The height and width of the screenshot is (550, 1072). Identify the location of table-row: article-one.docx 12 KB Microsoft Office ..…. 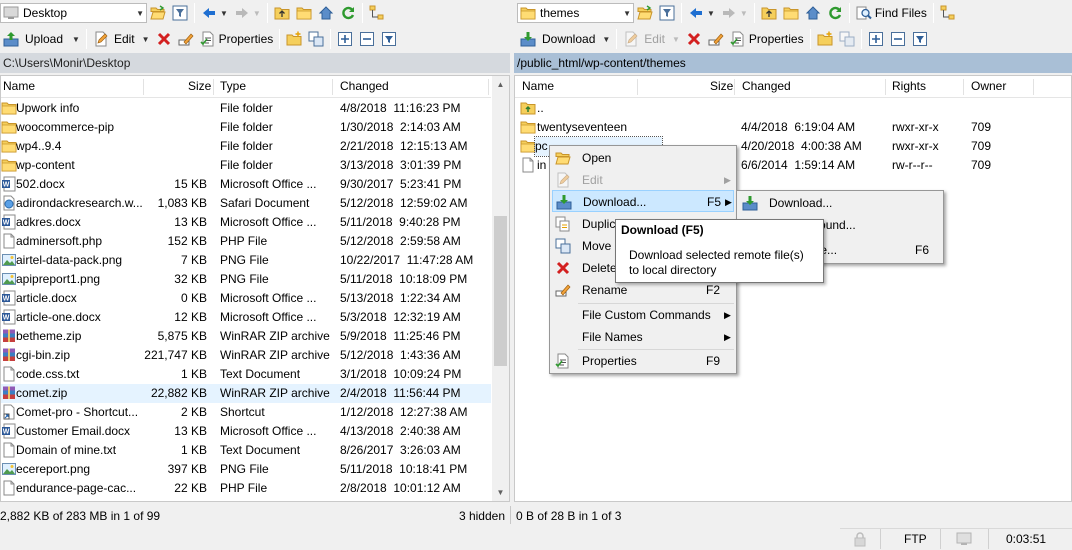
(246, 317).